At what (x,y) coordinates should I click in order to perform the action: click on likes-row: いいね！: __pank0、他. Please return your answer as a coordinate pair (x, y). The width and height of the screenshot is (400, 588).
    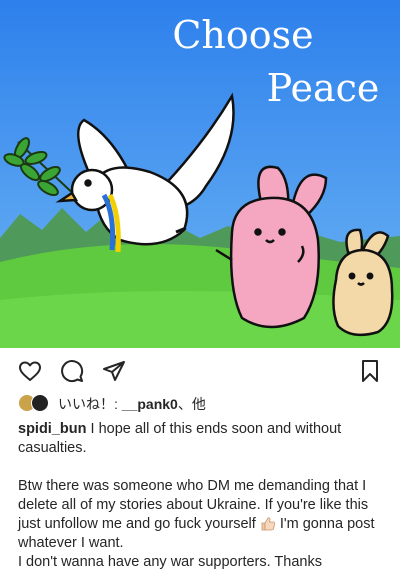
    Looking at the image, I should click on (200, 405).